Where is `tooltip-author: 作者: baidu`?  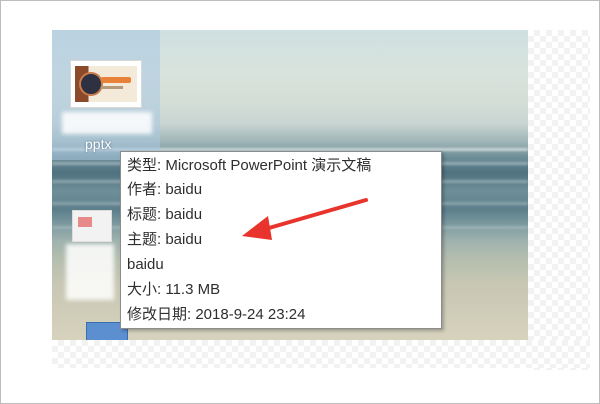
tooltip-author: 作者: baidu is located at coordinates (165, 189).